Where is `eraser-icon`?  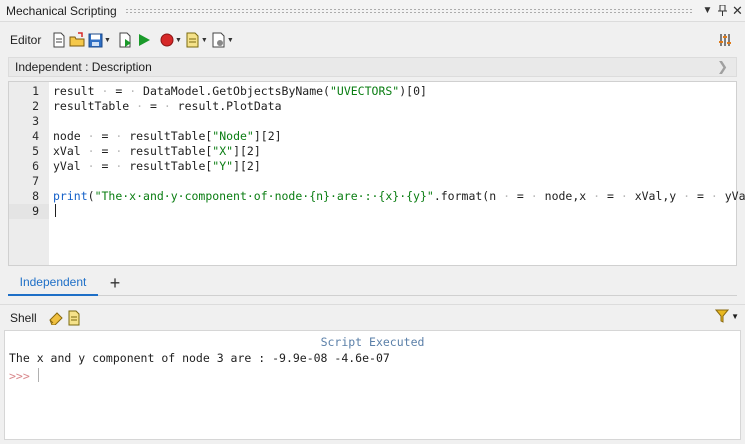
eraser-icon is located at coordinates (56, 318).